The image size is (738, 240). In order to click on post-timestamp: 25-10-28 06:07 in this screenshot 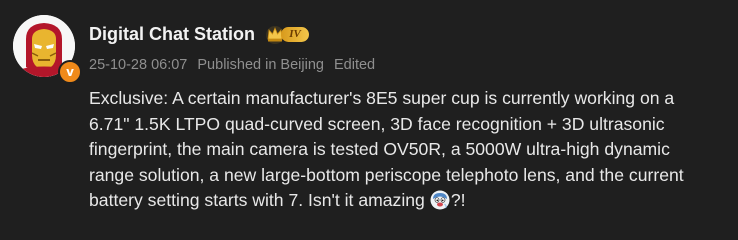, I will do `click(138, 65)`.